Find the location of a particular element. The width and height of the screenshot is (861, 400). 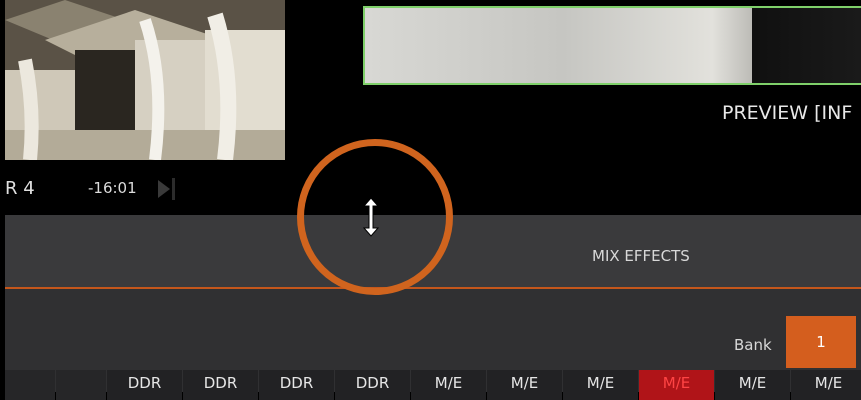

source-button-me-active: M/E is located at coordinates (676, 385).